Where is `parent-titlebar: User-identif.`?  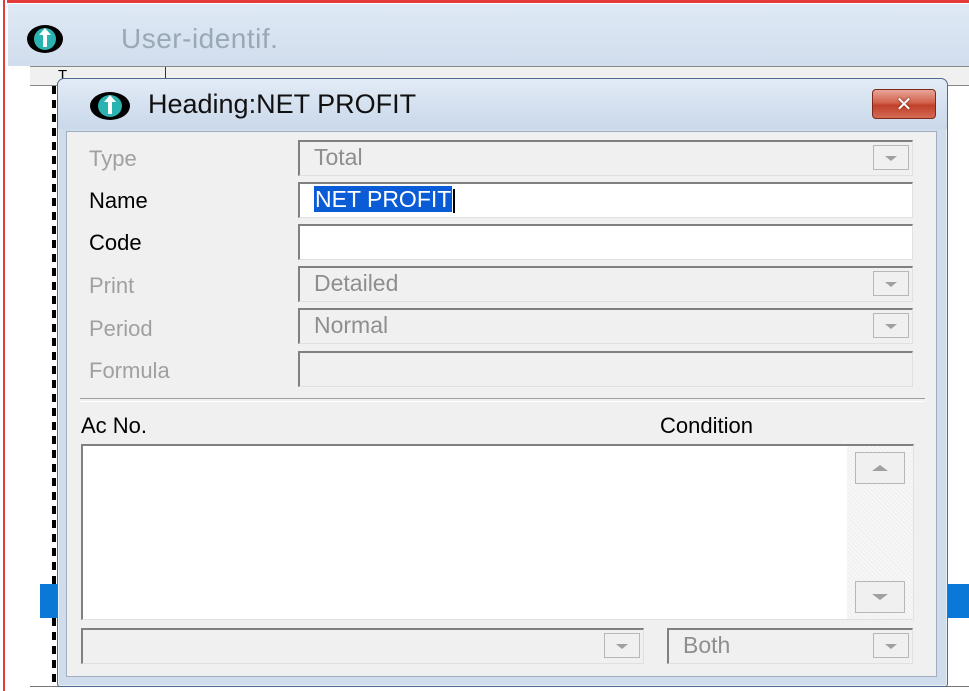
parent-titlebar: User-identif. is located at coordinates (488, 39).